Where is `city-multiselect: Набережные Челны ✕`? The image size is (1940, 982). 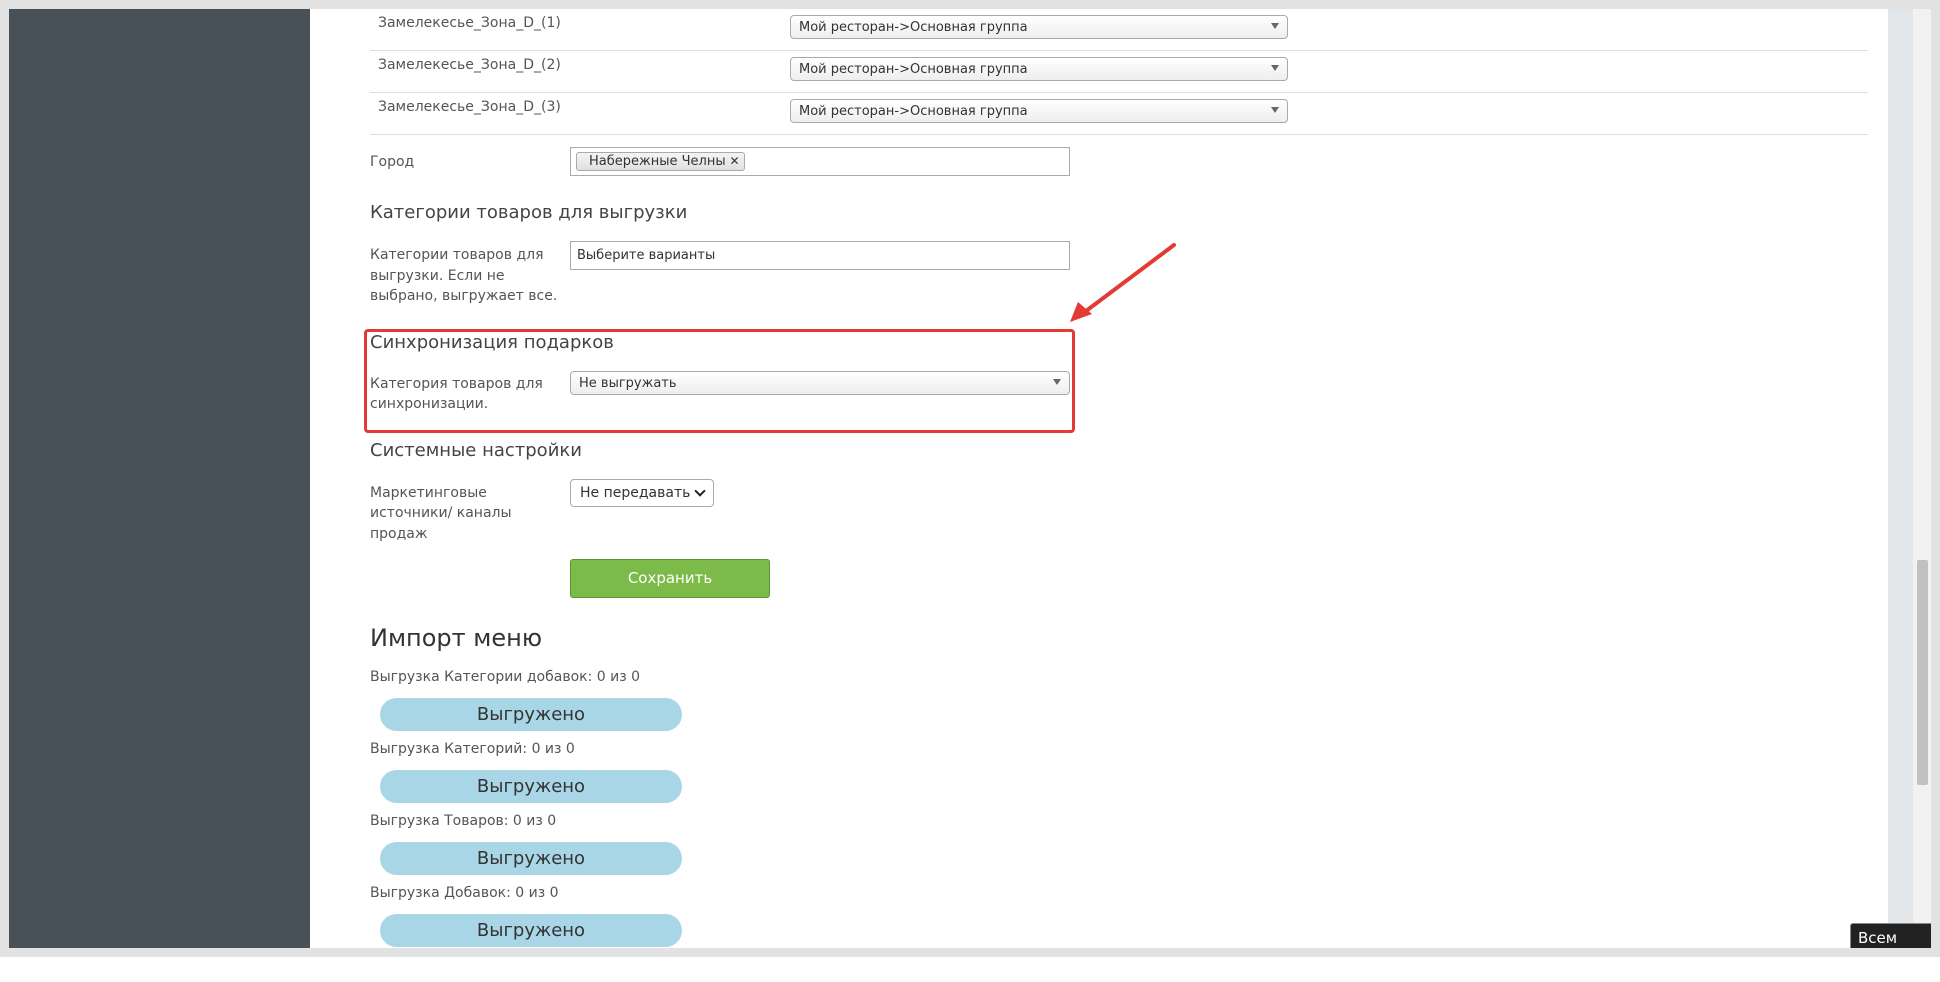
city-multiselect: Набережные Челны ✕ is located at coordinates (820, 161).